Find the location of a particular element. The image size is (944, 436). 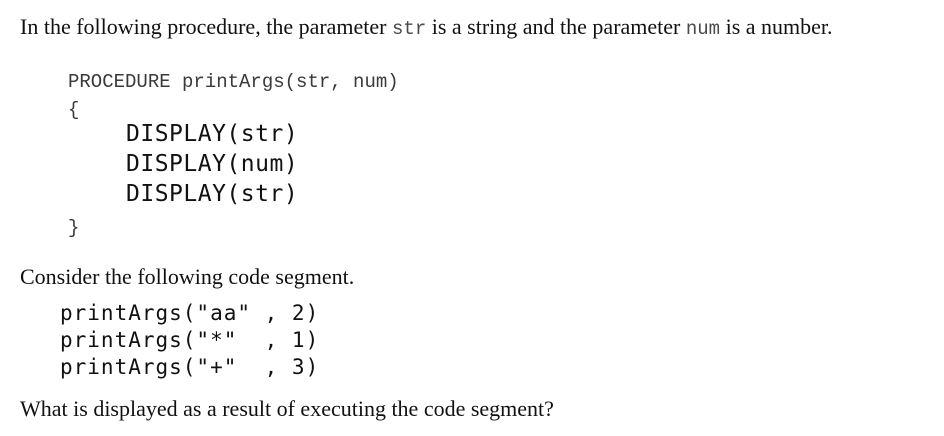

inline-code-num: num is located at coordinates (703, 29).